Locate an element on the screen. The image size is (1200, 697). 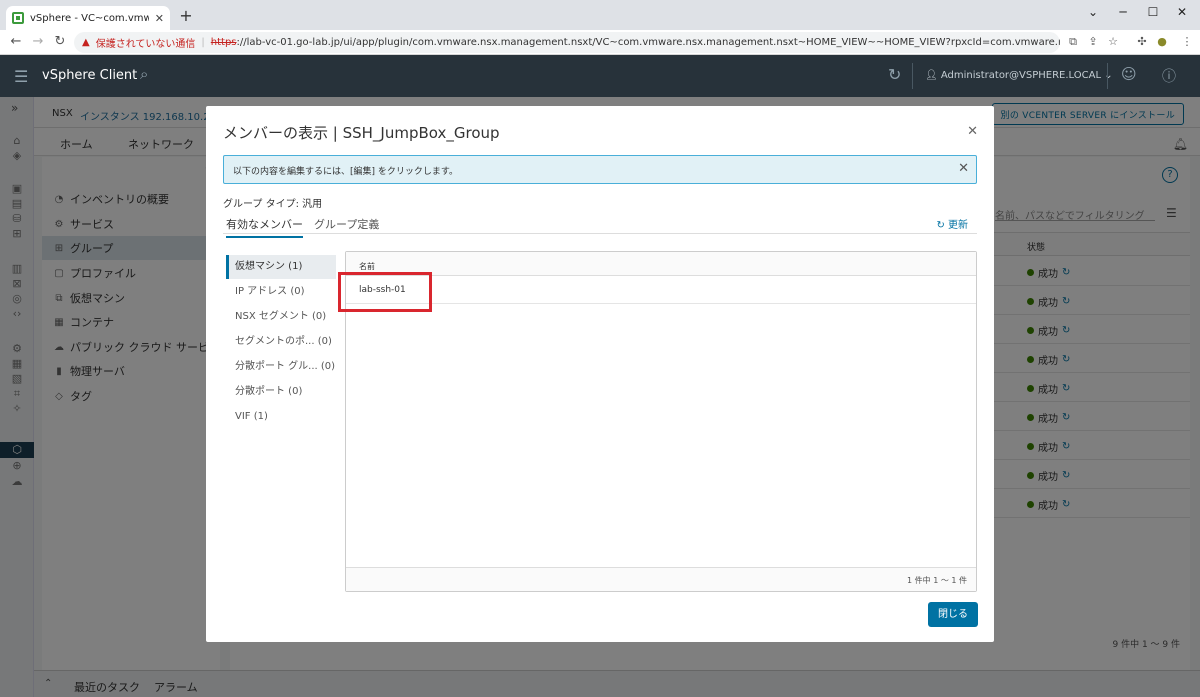
member-count: 1 件中 1 ～ 1 件 is located at coordinates (937, 580).